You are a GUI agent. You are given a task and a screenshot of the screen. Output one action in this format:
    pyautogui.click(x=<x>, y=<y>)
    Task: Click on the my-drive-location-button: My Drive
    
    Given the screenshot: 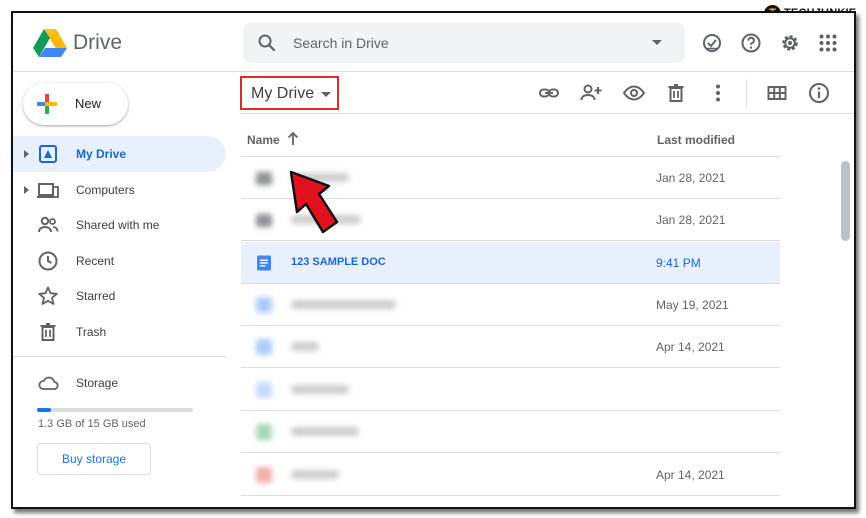 What is the action you would take?
    pyautogui.click(x=289, y=93)
    